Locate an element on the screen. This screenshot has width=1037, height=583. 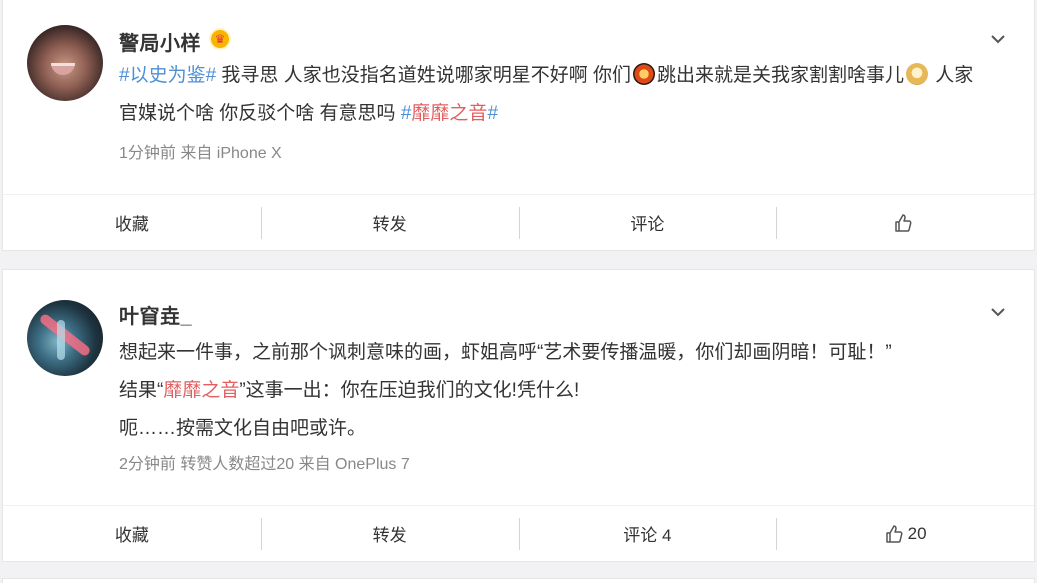
post-text: 结果“ is located at coordinates (141, 390).